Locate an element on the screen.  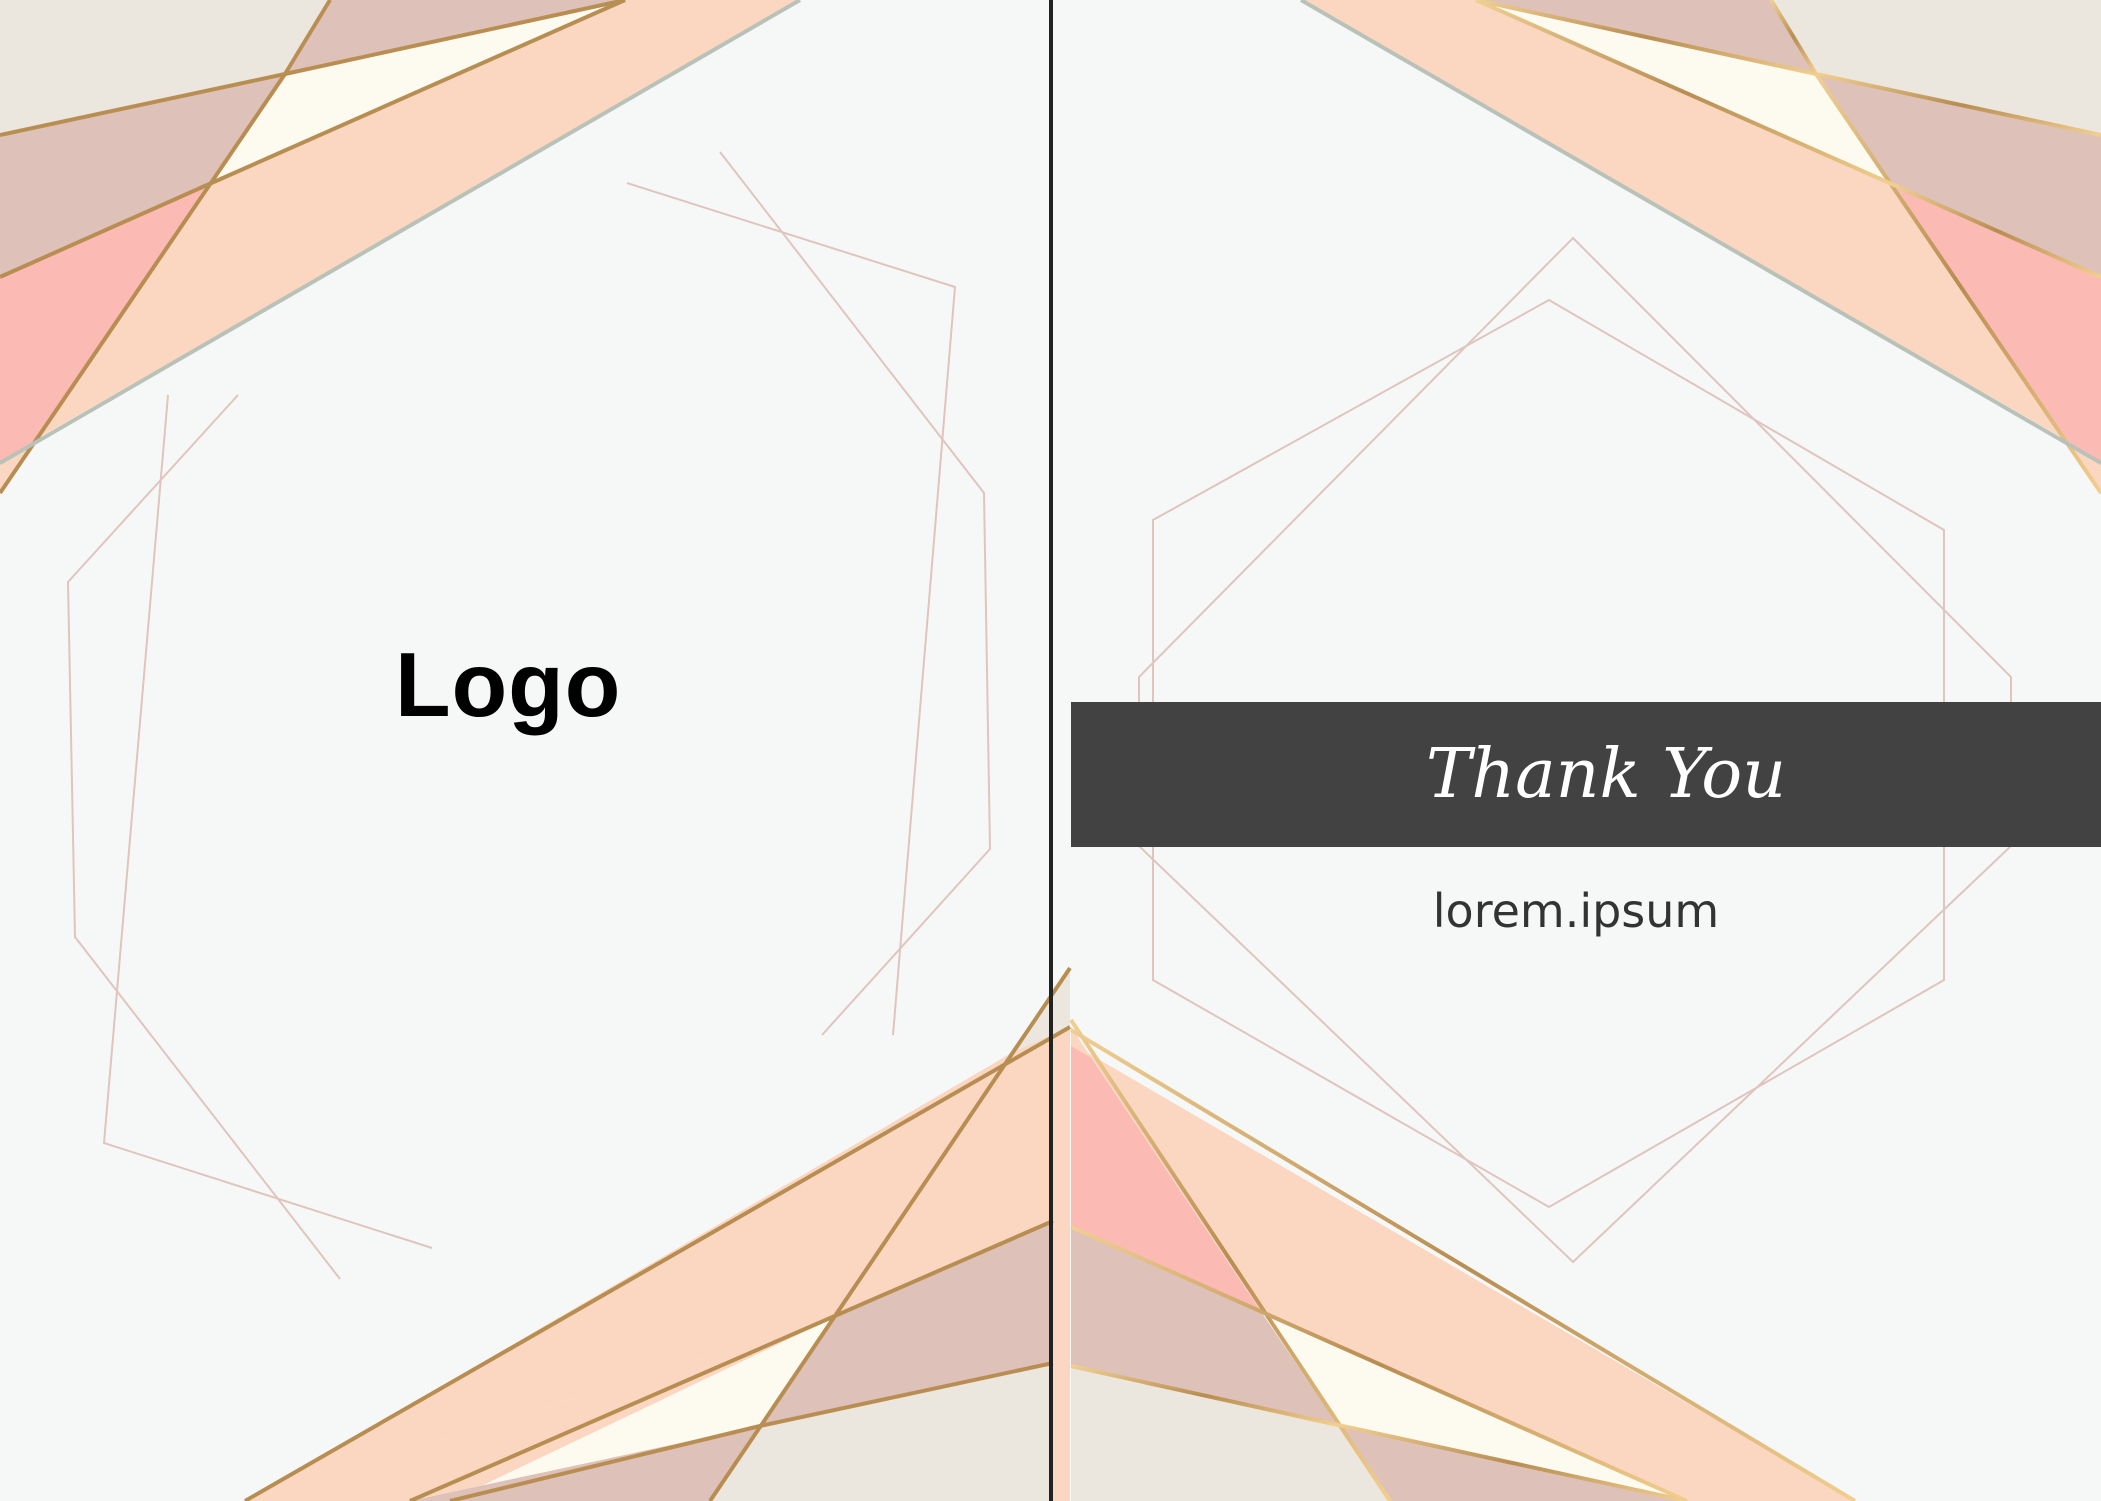
logo-placeholder: Logo is located at coordinates (508, 685).